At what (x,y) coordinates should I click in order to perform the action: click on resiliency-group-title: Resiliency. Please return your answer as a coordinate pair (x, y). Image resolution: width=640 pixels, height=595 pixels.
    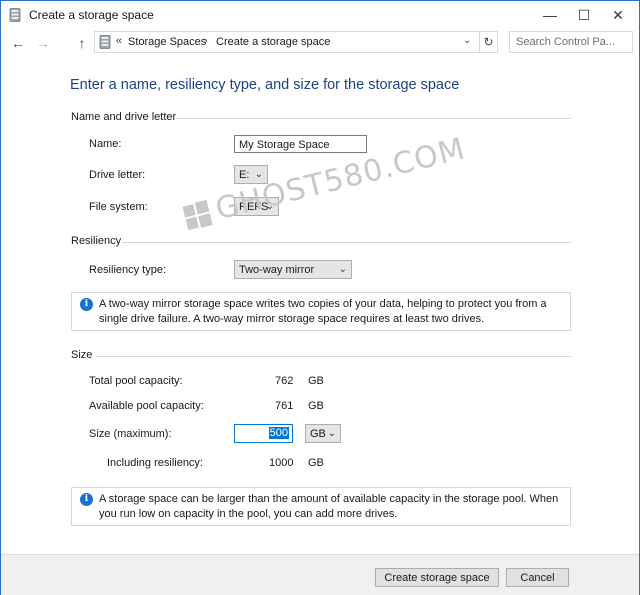
    Looking at the image, I should click on (96, 241).